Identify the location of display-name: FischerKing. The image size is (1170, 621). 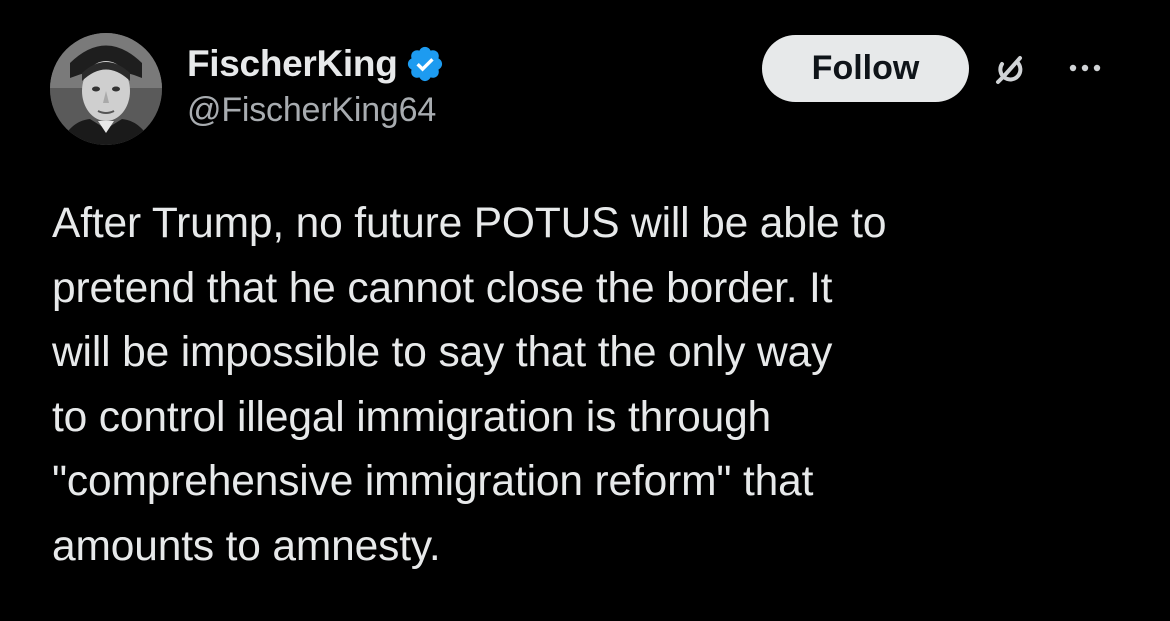
(292, 64).